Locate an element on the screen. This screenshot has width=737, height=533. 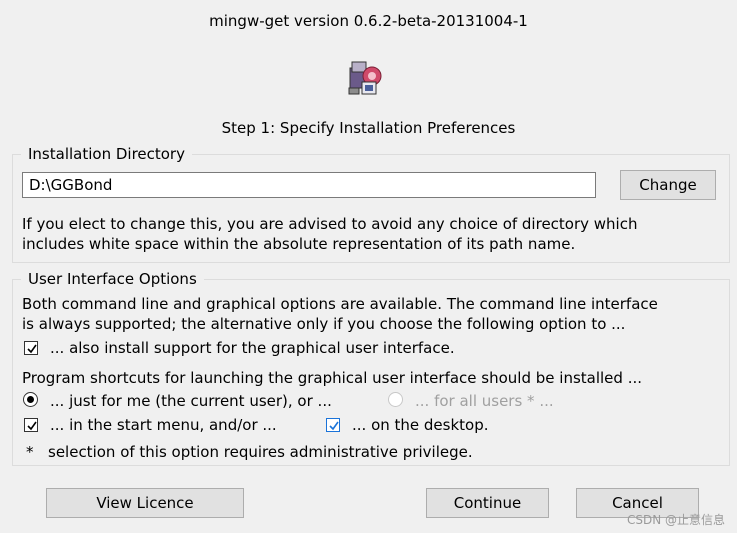
view-licence-button: View Licence is located at coordinates (145, 503).